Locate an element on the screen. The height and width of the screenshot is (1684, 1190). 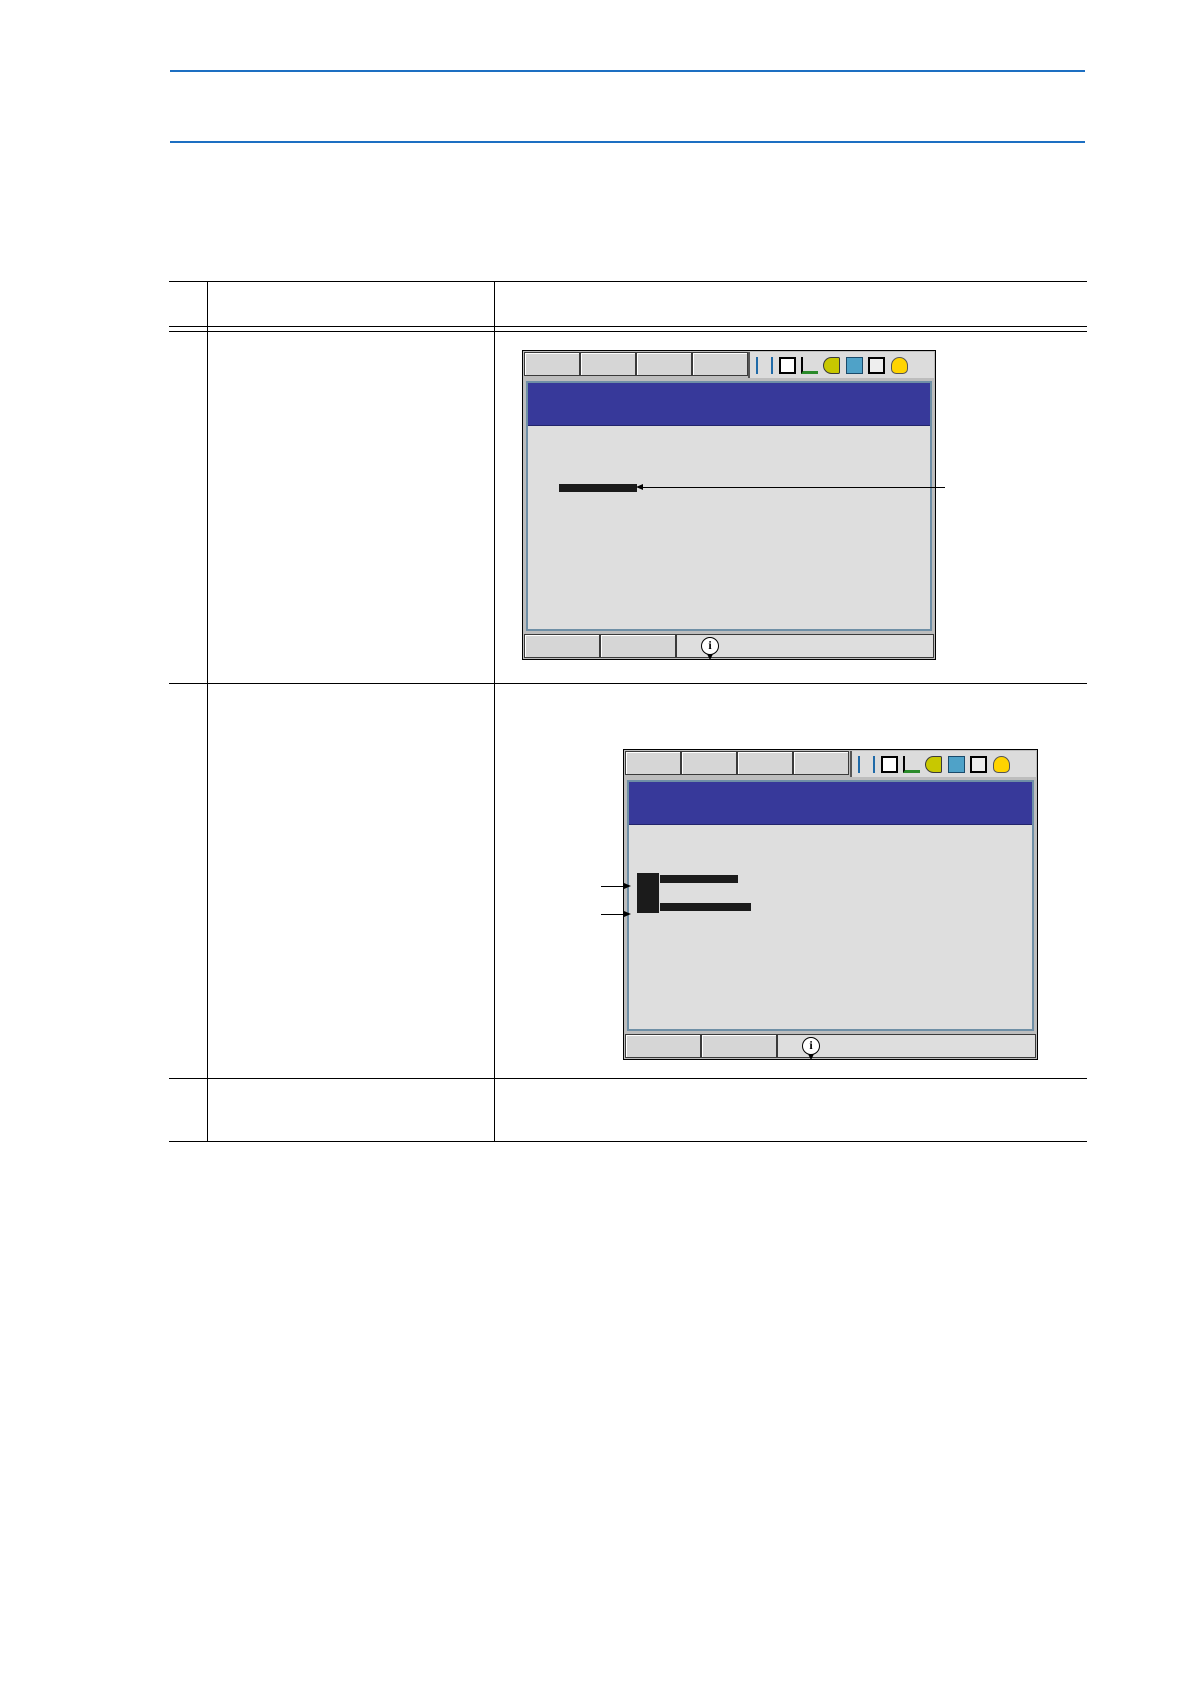
selection-block is located at coordinates (648, 893).